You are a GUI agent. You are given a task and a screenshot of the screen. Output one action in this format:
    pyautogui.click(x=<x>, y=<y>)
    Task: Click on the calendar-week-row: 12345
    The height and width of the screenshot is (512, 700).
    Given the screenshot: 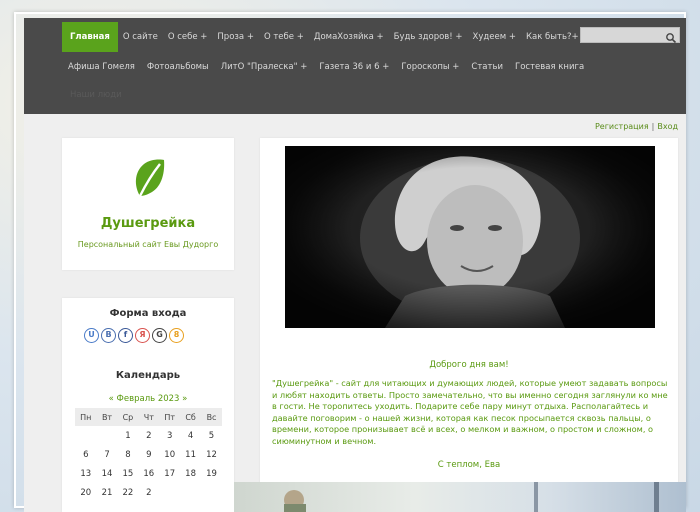 What is the action you would take?
    pyautogui.click(x=148, y=435)
    